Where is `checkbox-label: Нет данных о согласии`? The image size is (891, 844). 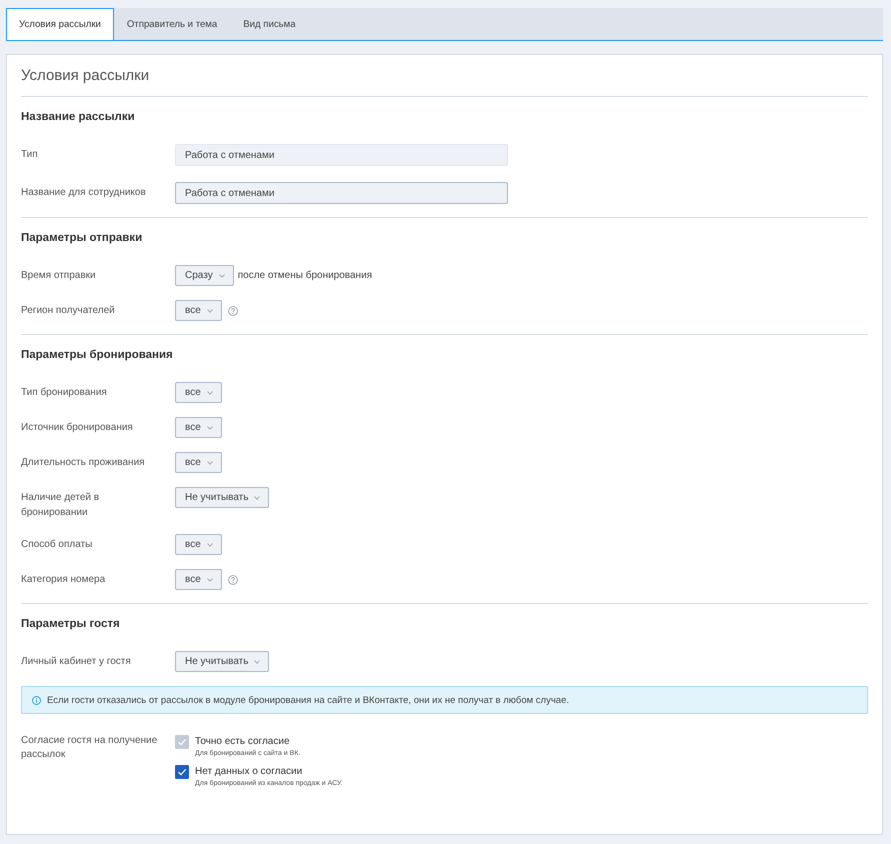 checkbox-label: Нет данных о согласии is located at coordinates (248, 772).